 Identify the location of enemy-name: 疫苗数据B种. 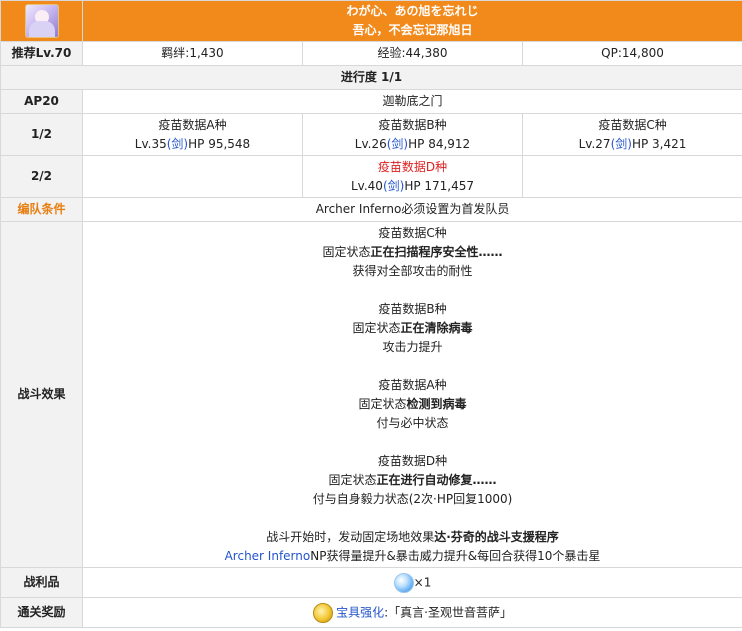
(412, 124).